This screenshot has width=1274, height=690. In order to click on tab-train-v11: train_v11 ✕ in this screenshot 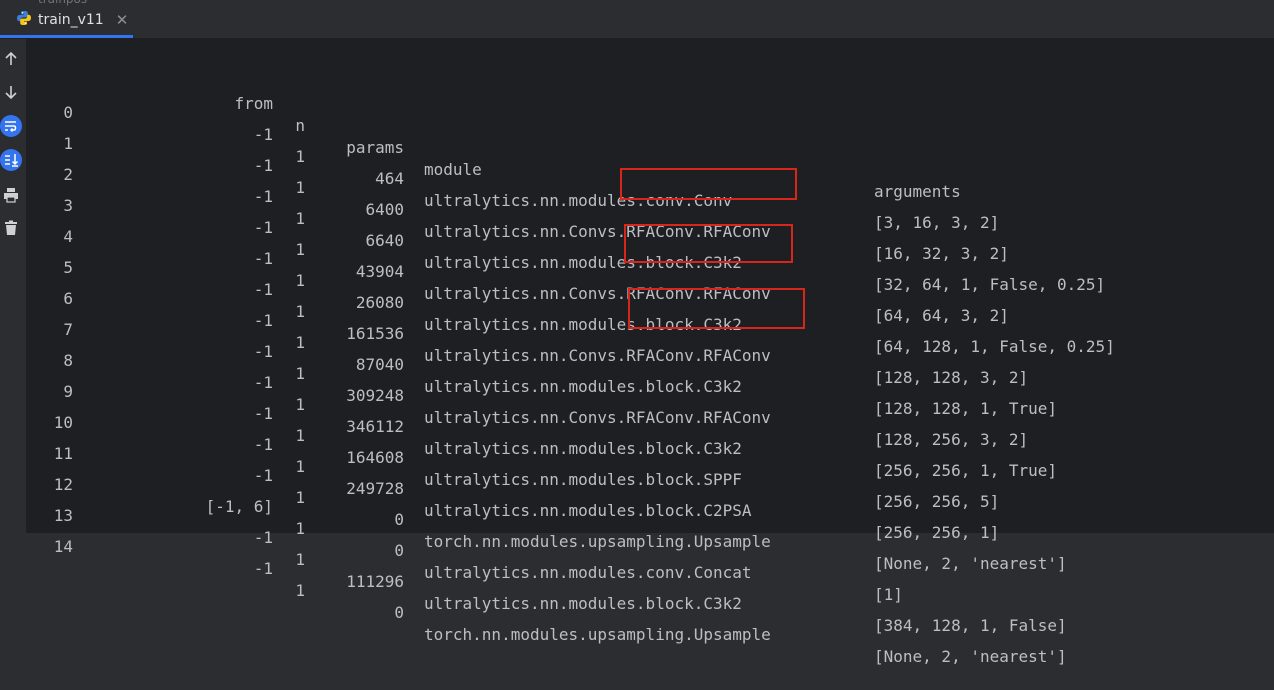, I will do `click(66, 21)`.